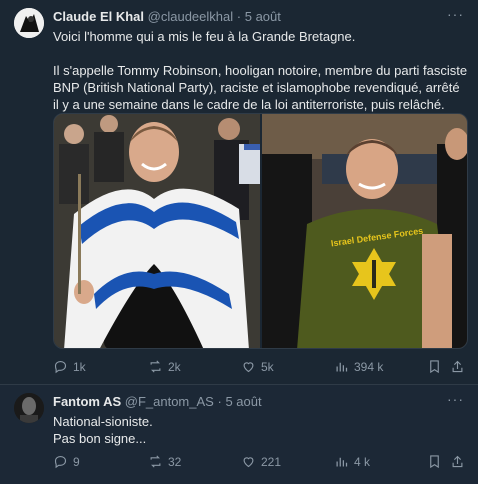 The height and width of the screenshot is (484, 478). Describe the element at coordinates (174, 366) in the screenshot. I see `retweet-count: 2k` at that location.